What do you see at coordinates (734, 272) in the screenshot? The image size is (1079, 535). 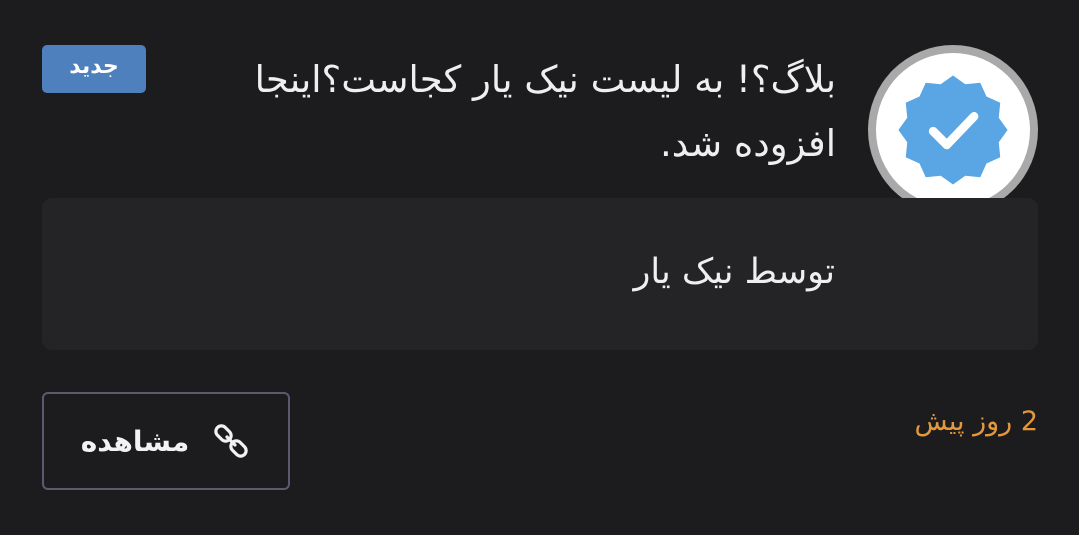 I see `author-text: توسط نیک یار` at bounding box center [734, 272].